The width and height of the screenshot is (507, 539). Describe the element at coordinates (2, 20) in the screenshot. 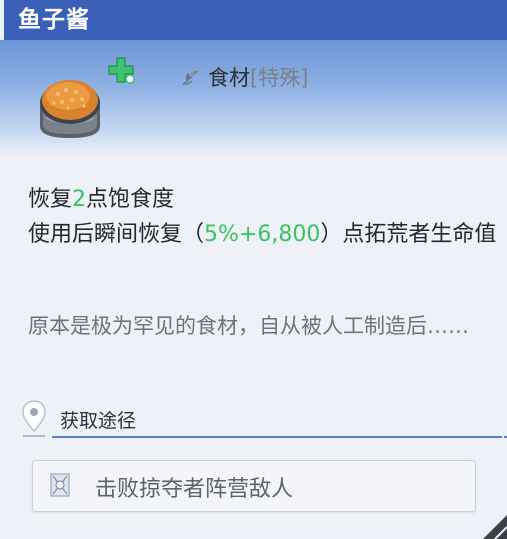

I see `header-accent-bar` at that location.